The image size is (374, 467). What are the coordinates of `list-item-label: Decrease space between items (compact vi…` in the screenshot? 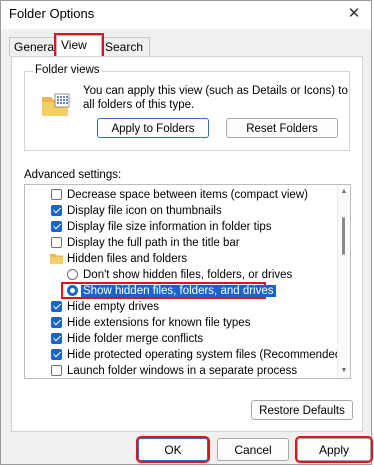 It's located at (187, 195).